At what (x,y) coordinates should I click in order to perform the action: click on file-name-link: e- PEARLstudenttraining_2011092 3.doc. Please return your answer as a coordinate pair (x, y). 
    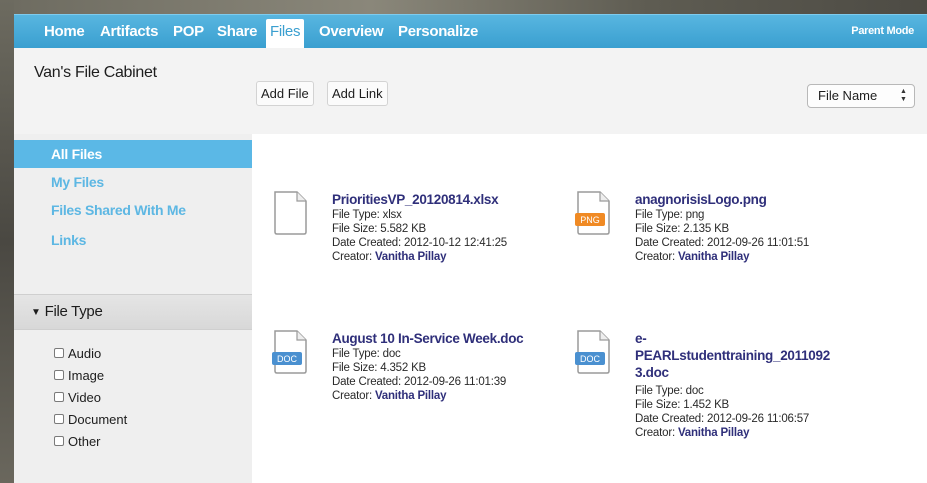
    Looking at the image, I should click on (740, 355).